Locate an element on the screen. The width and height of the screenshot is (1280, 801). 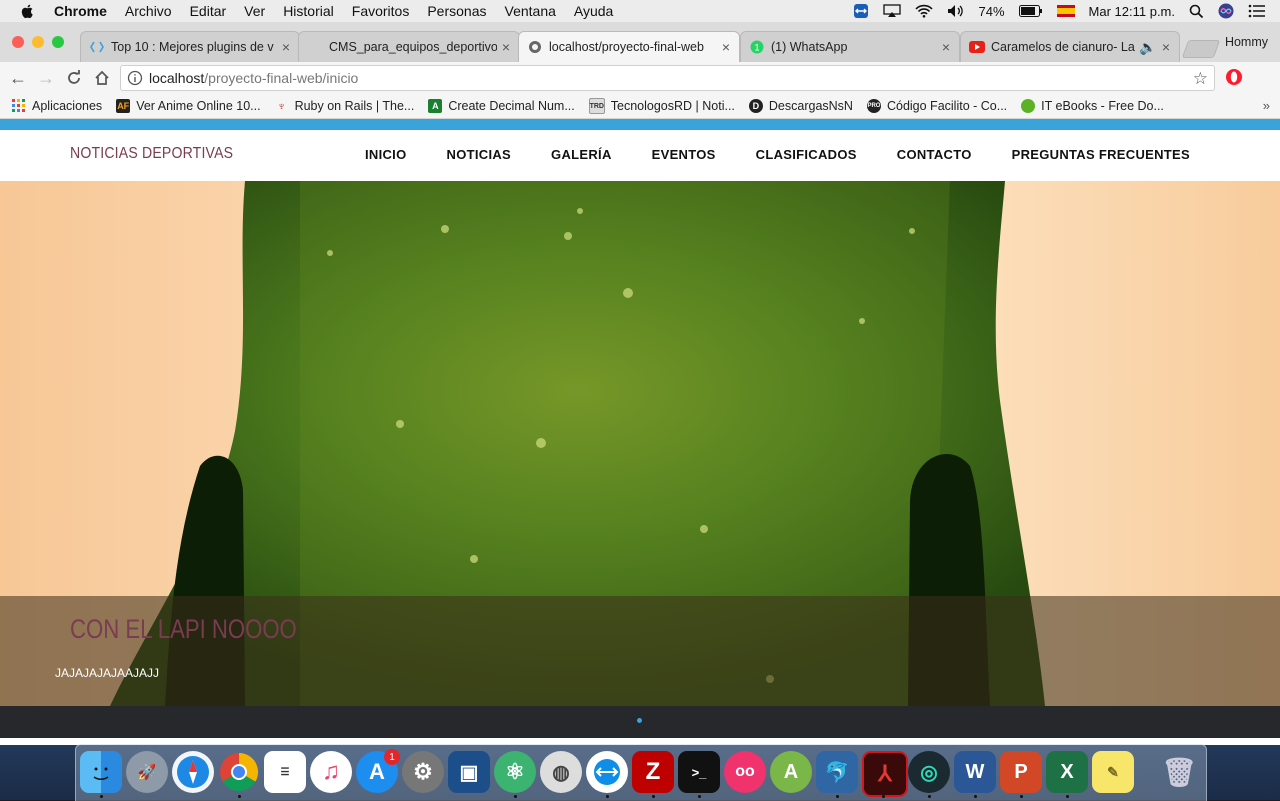
url-host: localhost is located at coordinates (177, 78).